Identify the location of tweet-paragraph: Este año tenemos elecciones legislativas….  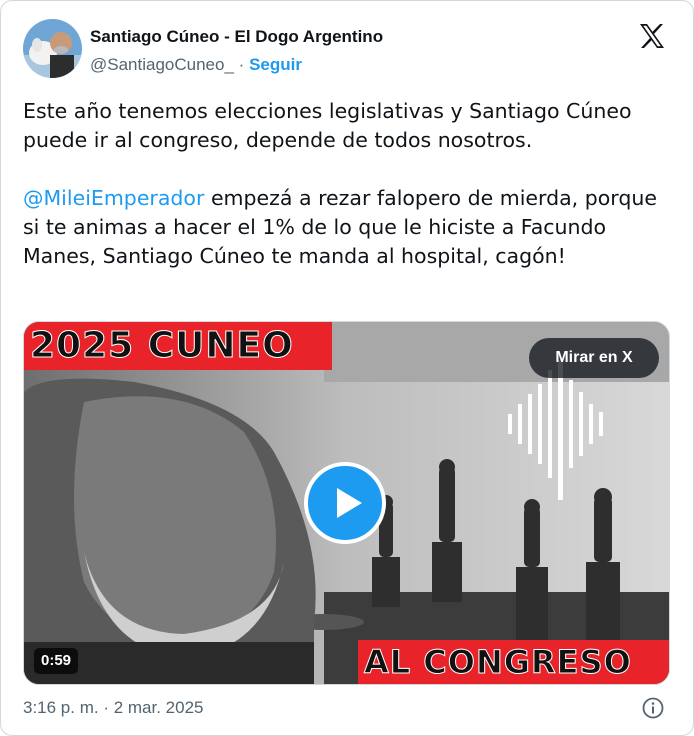
(327, 125).